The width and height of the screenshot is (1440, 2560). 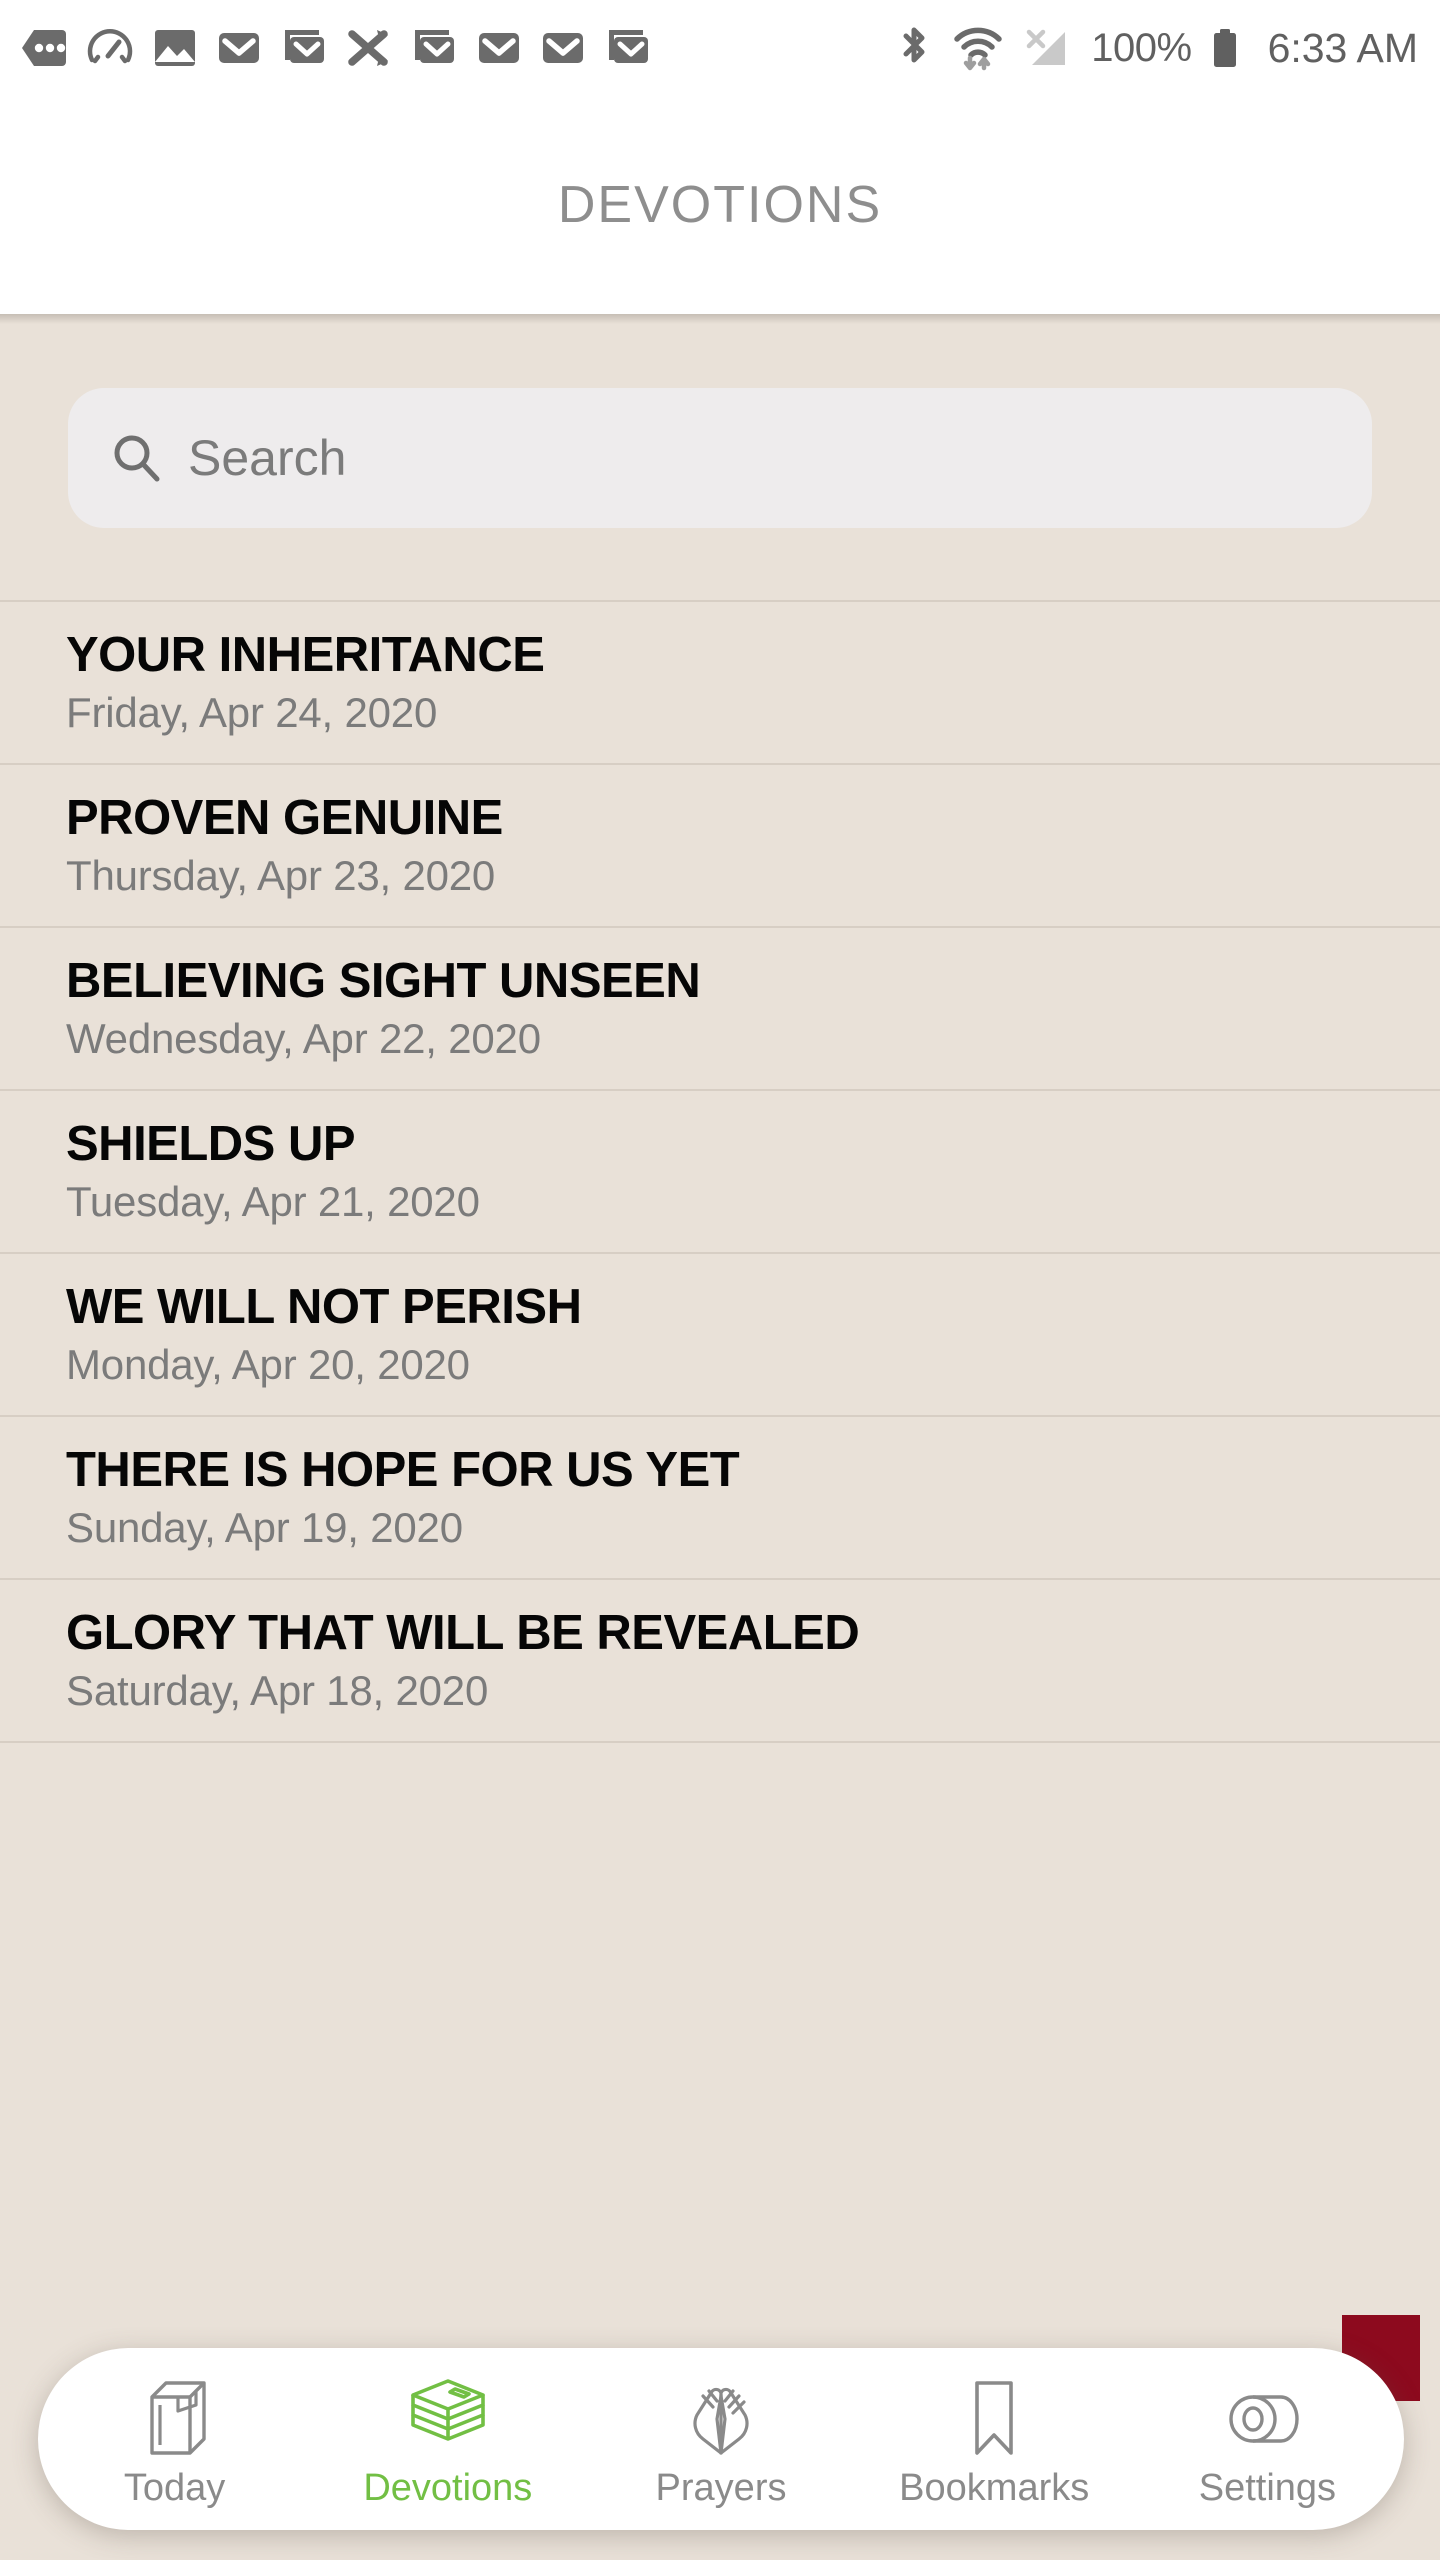 I want to click on shuffle-icon, so click(x=368, y=48).